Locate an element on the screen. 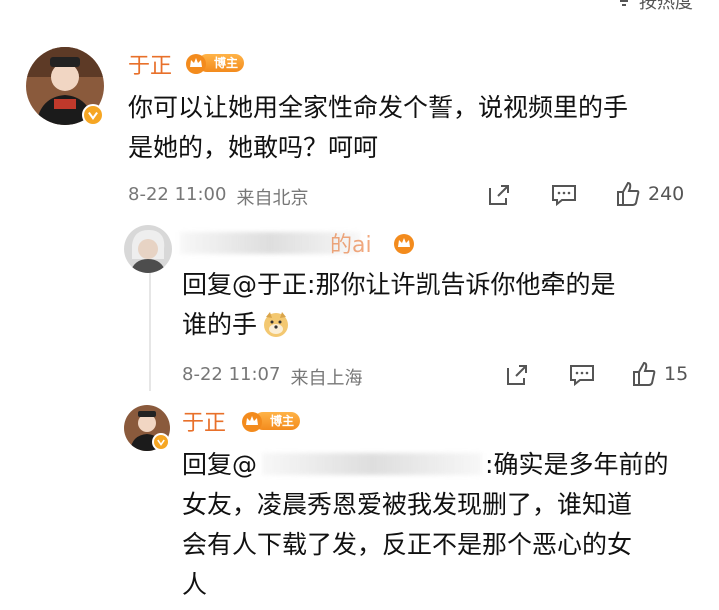 This screenshot has height=610, width=719. like-count: 15 is located at coordinates (676, 374).